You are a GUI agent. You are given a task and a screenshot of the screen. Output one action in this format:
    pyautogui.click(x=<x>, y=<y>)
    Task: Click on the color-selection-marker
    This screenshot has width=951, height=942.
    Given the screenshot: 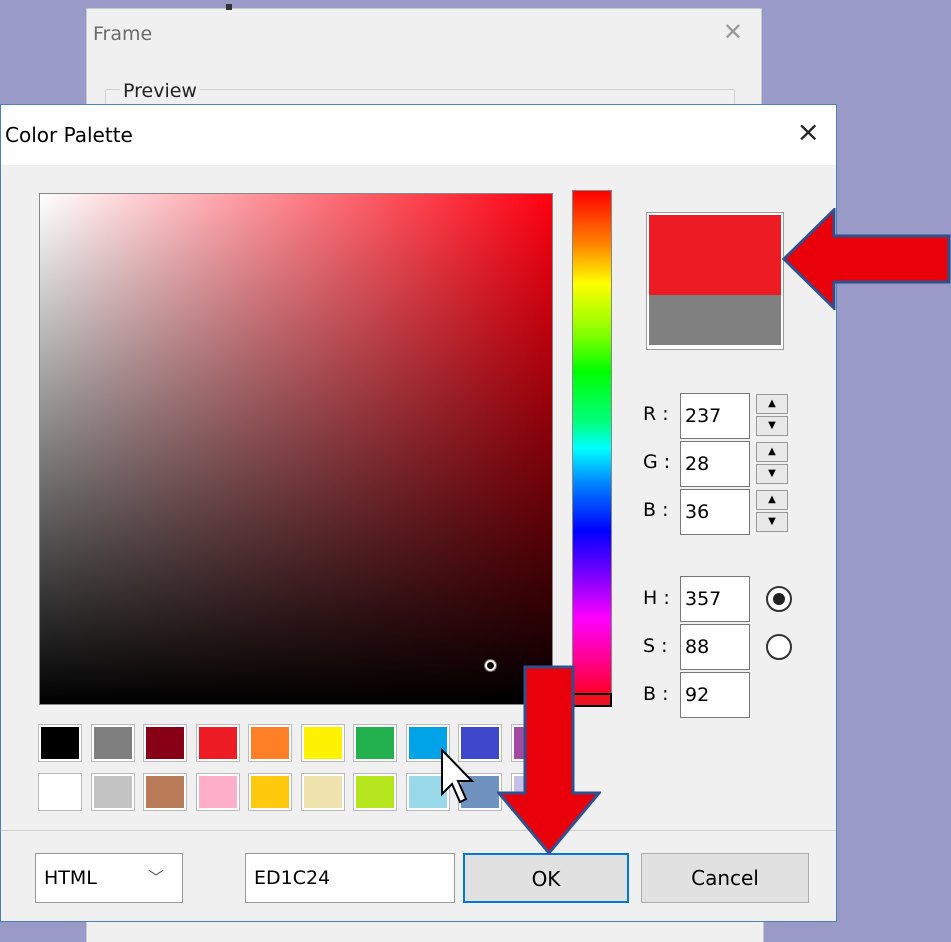 What is the action you would take?
    pyautogui.click(x=490, y=665)
    